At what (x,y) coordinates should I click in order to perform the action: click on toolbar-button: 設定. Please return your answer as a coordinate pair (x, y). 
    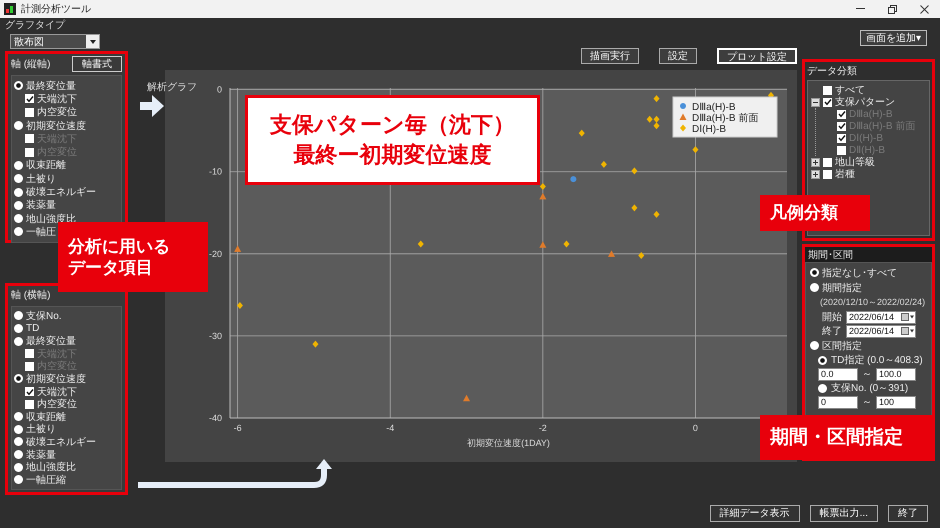
    Looking at the image, I should click on (678, 56).